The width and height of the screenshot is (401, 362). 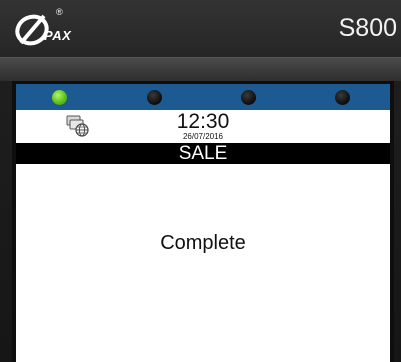 I want to click on brand-name: PAX, so click(x=58, y=35).